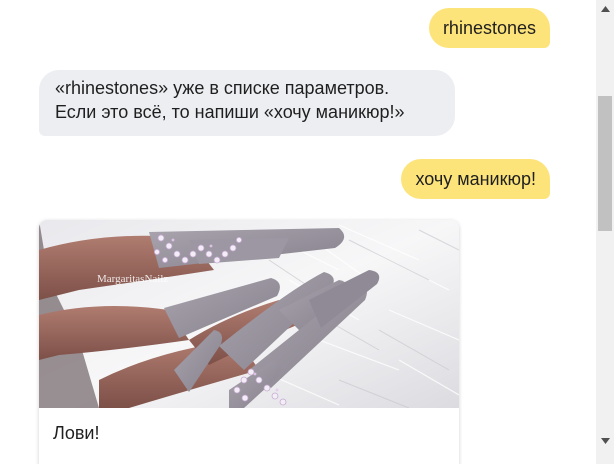 This screenshot has width=614, height=464. Describe the element at coordinates (76, 433) in the screenshot. I see `card-caption: Лови!` at that location.